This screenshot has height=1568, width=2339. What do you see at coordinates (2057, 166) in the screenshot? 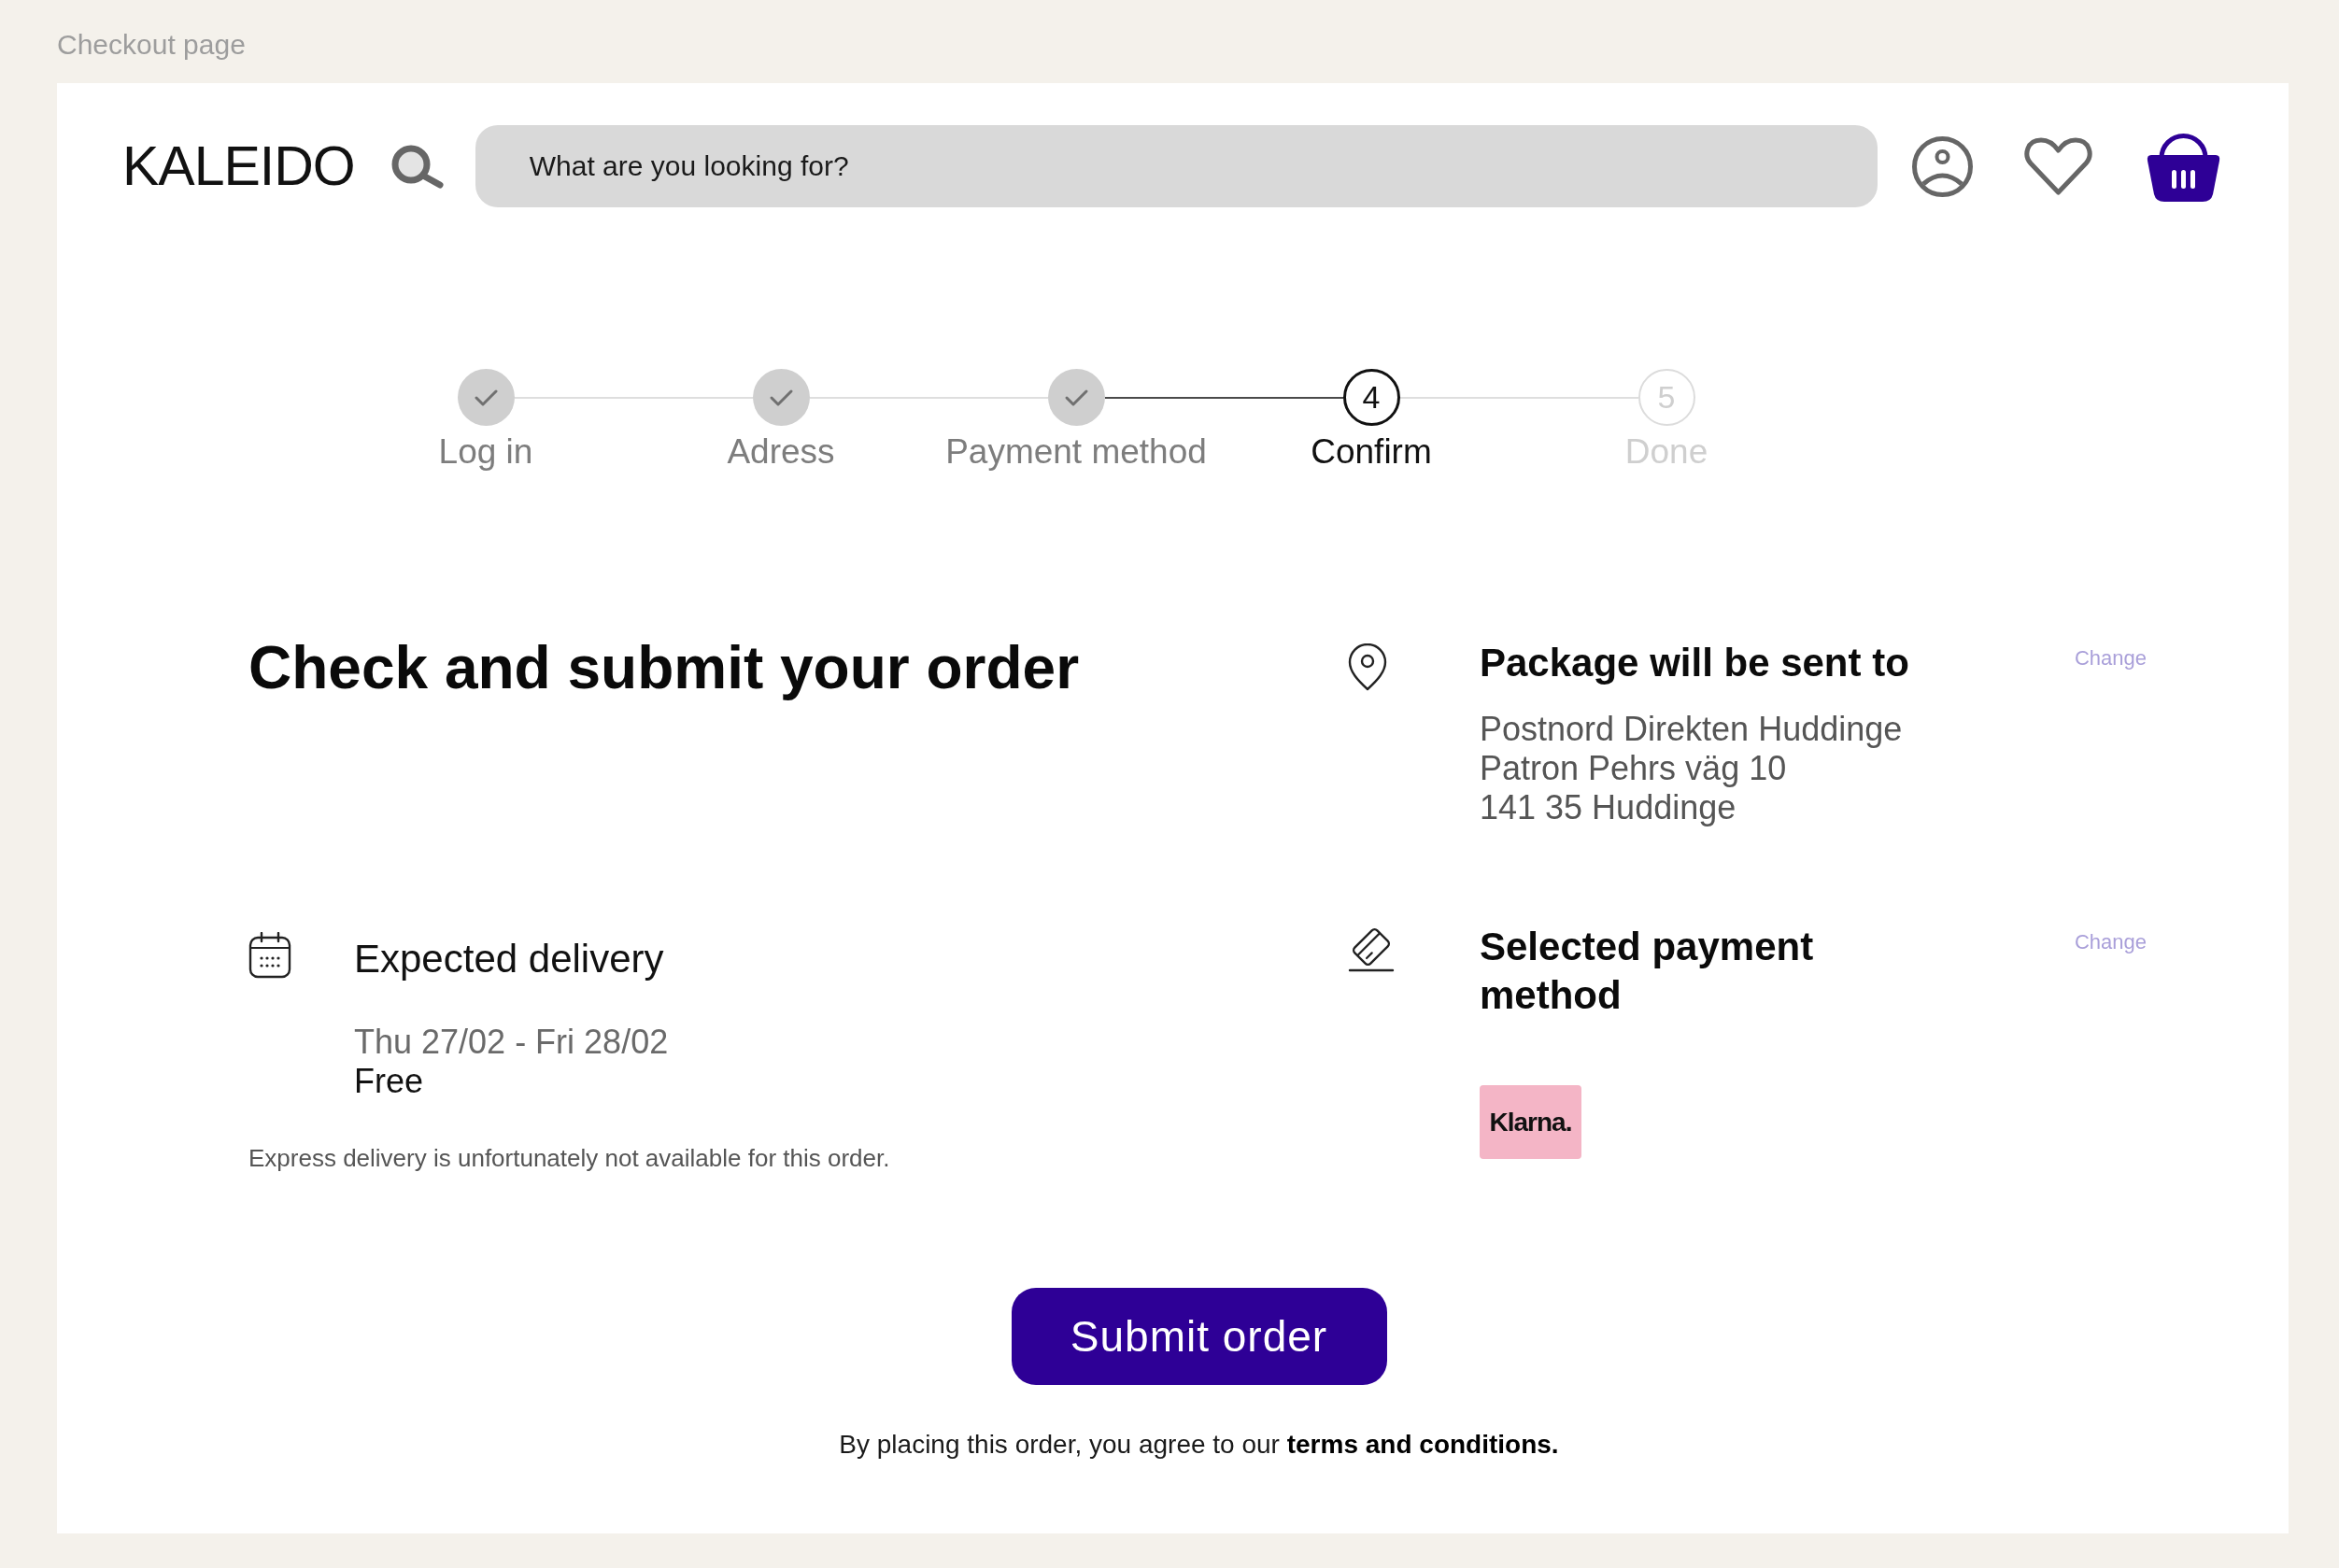
I see `heart-icon` at bounding box center [2057, 166].